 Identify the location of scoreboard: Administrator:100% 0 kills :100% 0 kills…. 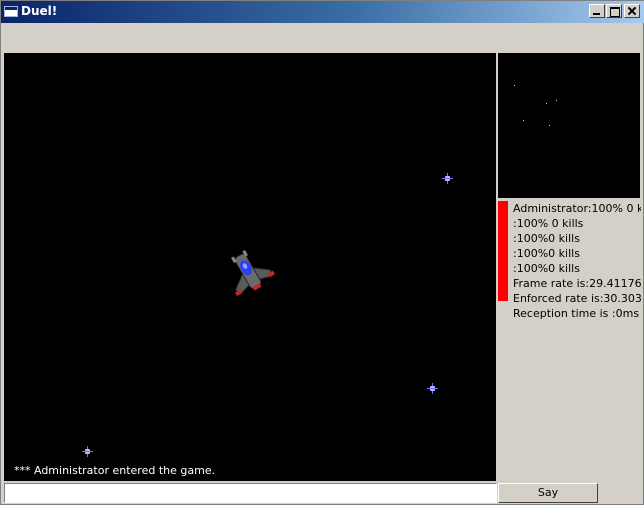
(577, 266).